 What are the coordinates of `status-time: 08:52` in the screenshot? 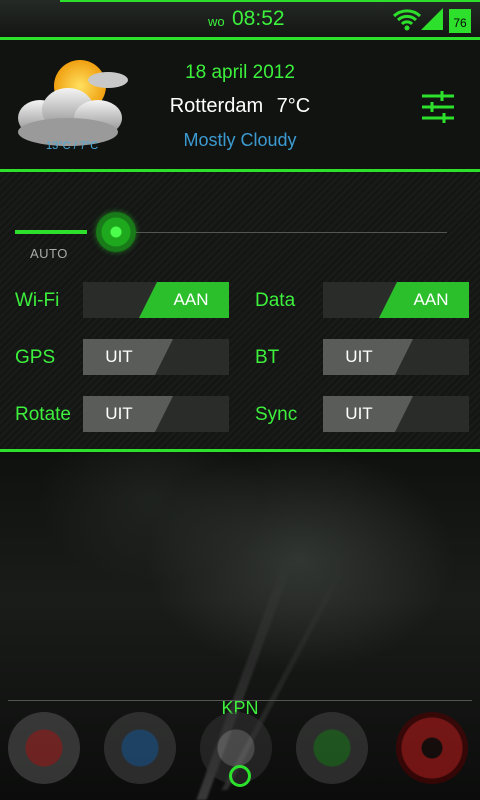 It's located at (258, 18).